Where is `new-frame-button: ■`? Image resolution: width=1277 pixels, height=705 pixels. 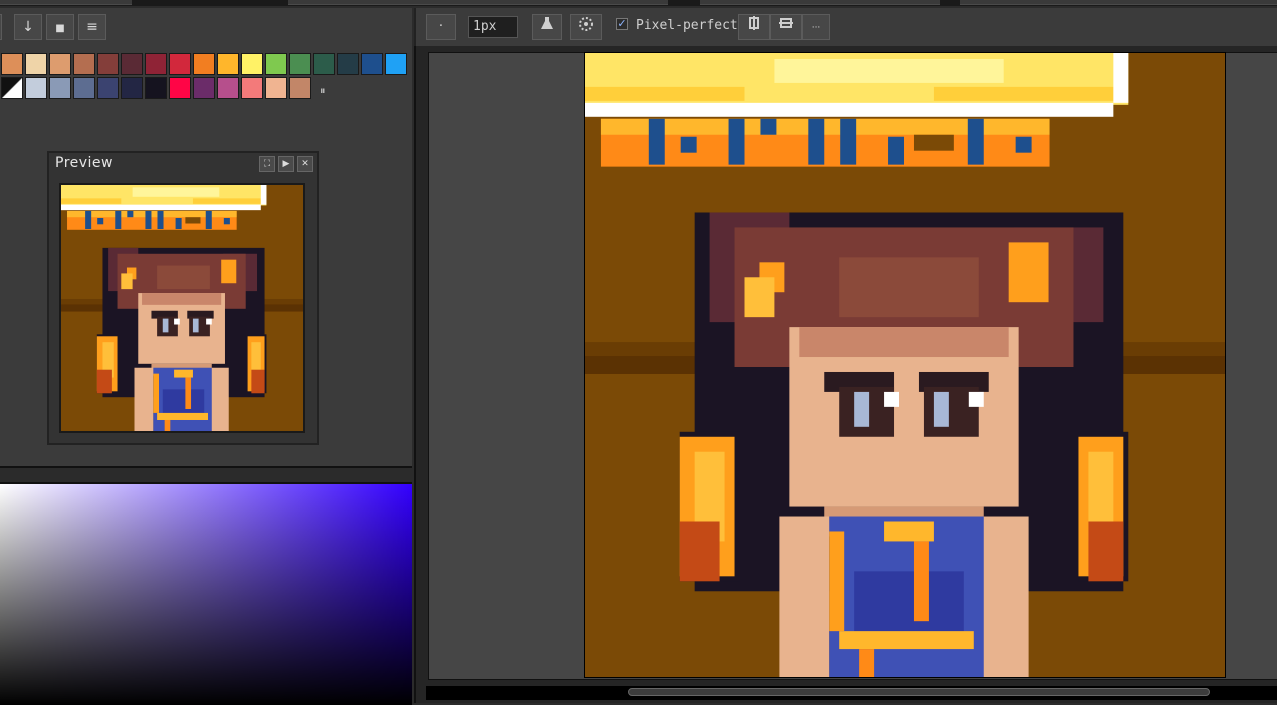
new-frame-button: ■ is located at coordinates (60, 27).